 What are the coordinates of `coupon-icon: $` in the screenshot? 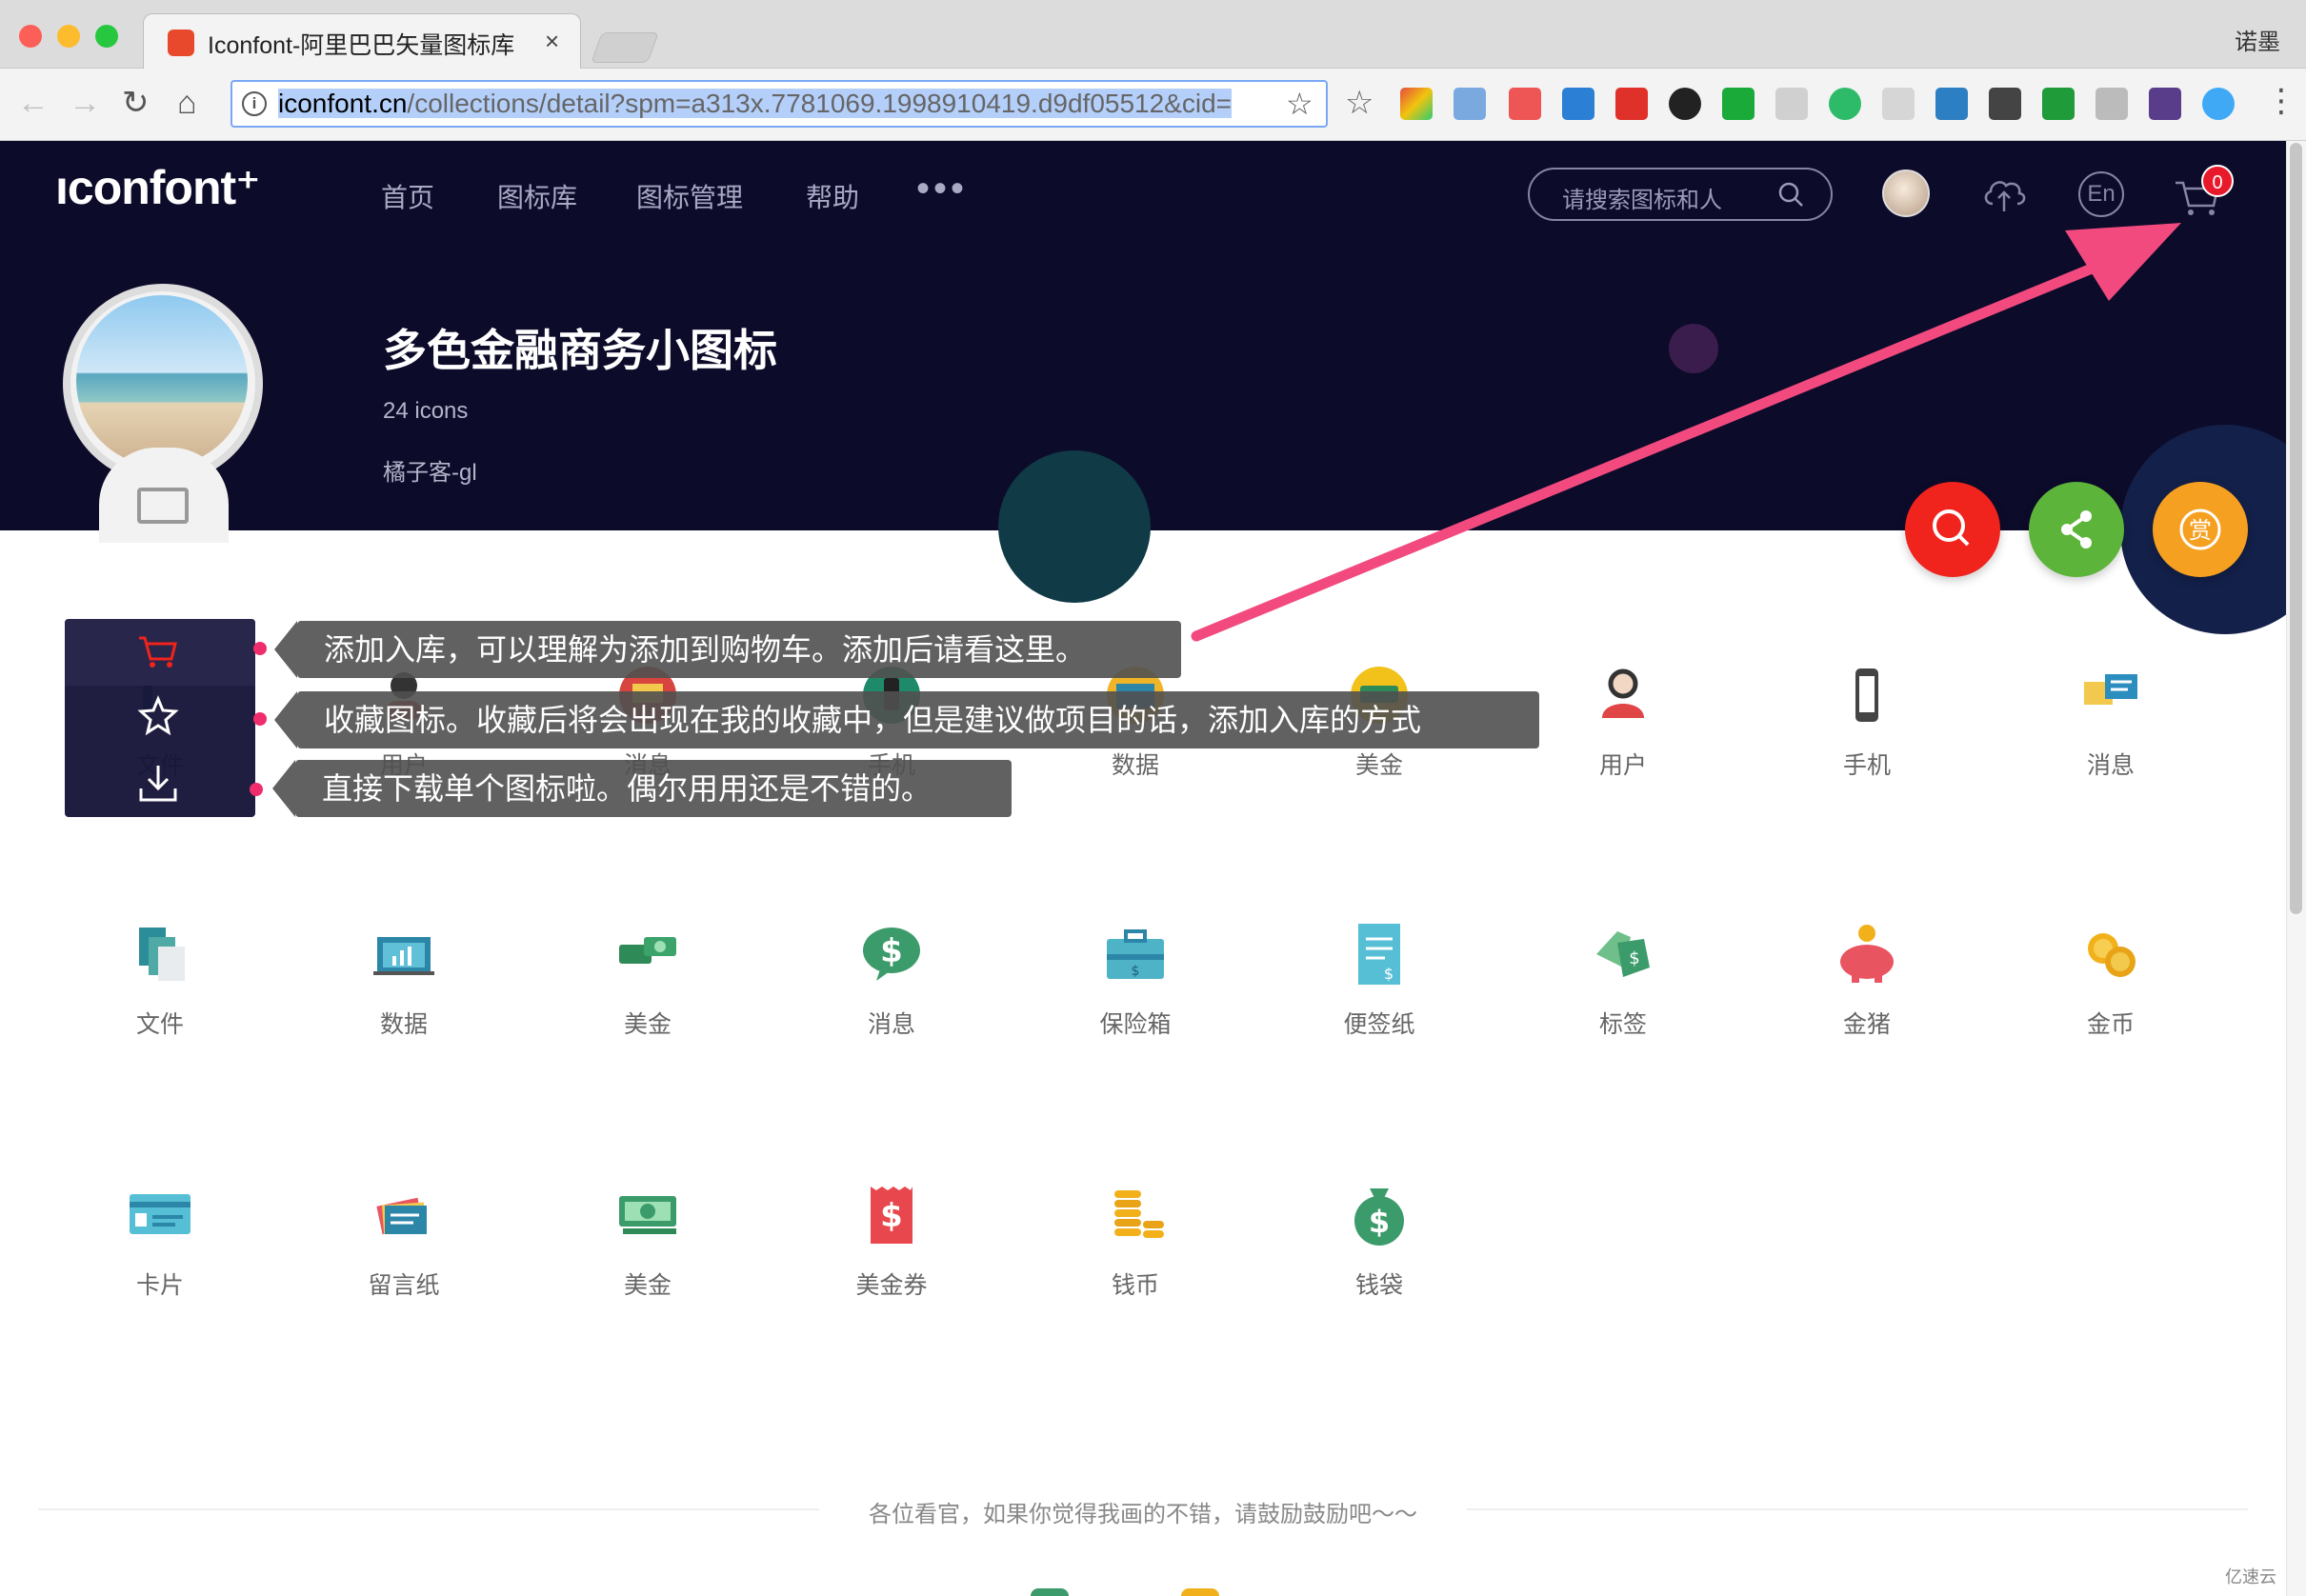 It's located at (891, 1215).